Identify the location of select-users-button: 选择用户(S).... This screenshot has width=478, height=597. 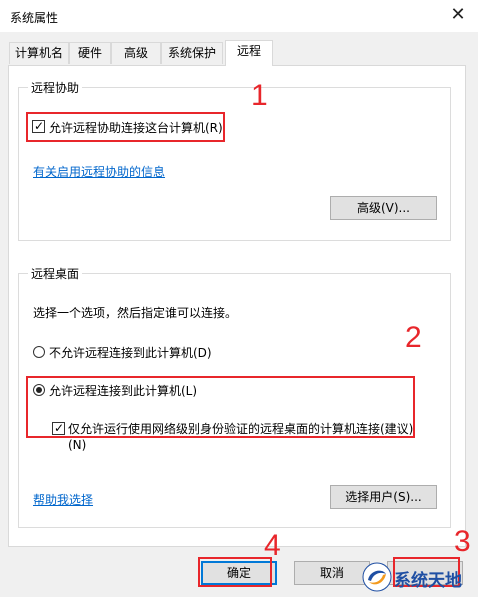
(383, 497).